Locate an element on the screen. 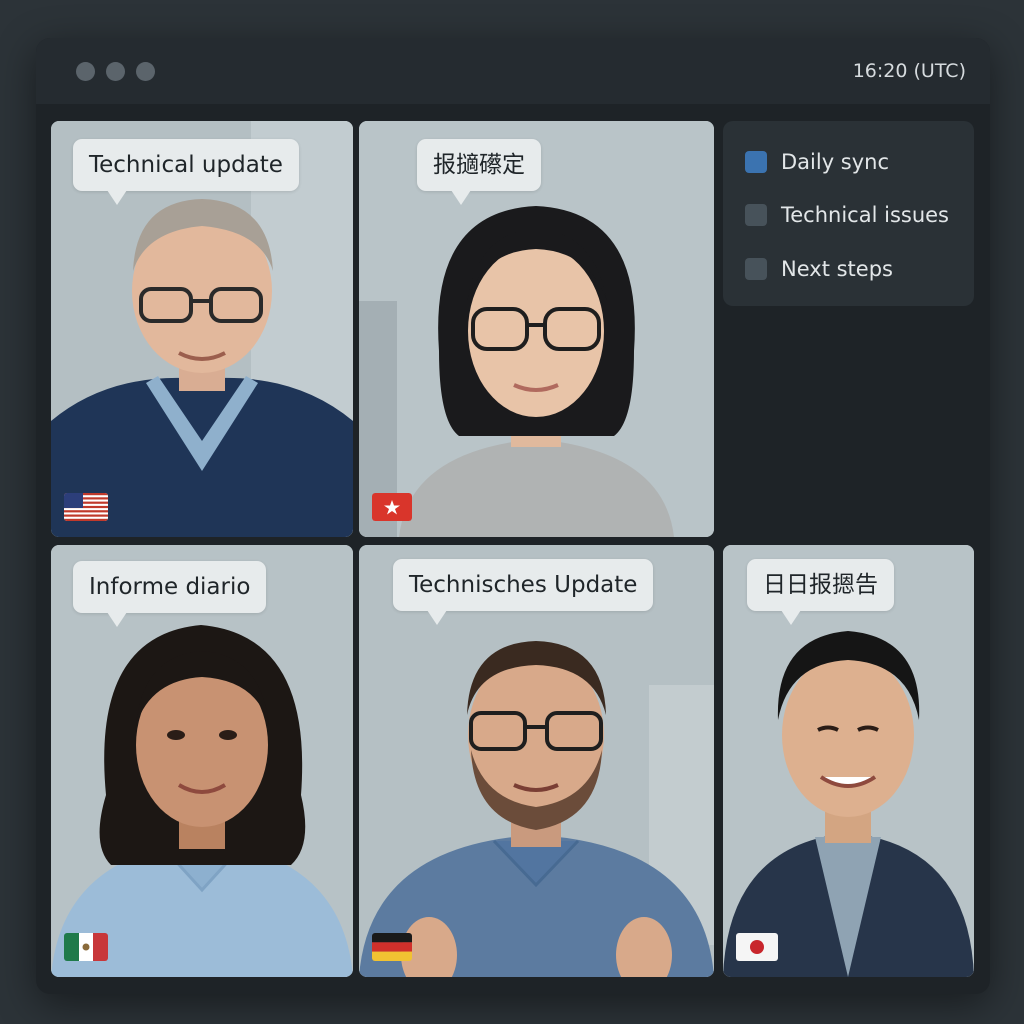 Image resolution: width=1024 pixels, height=1024 pixels. caption-bubble: 报擿礤定 is located at coordinates (479, 172).